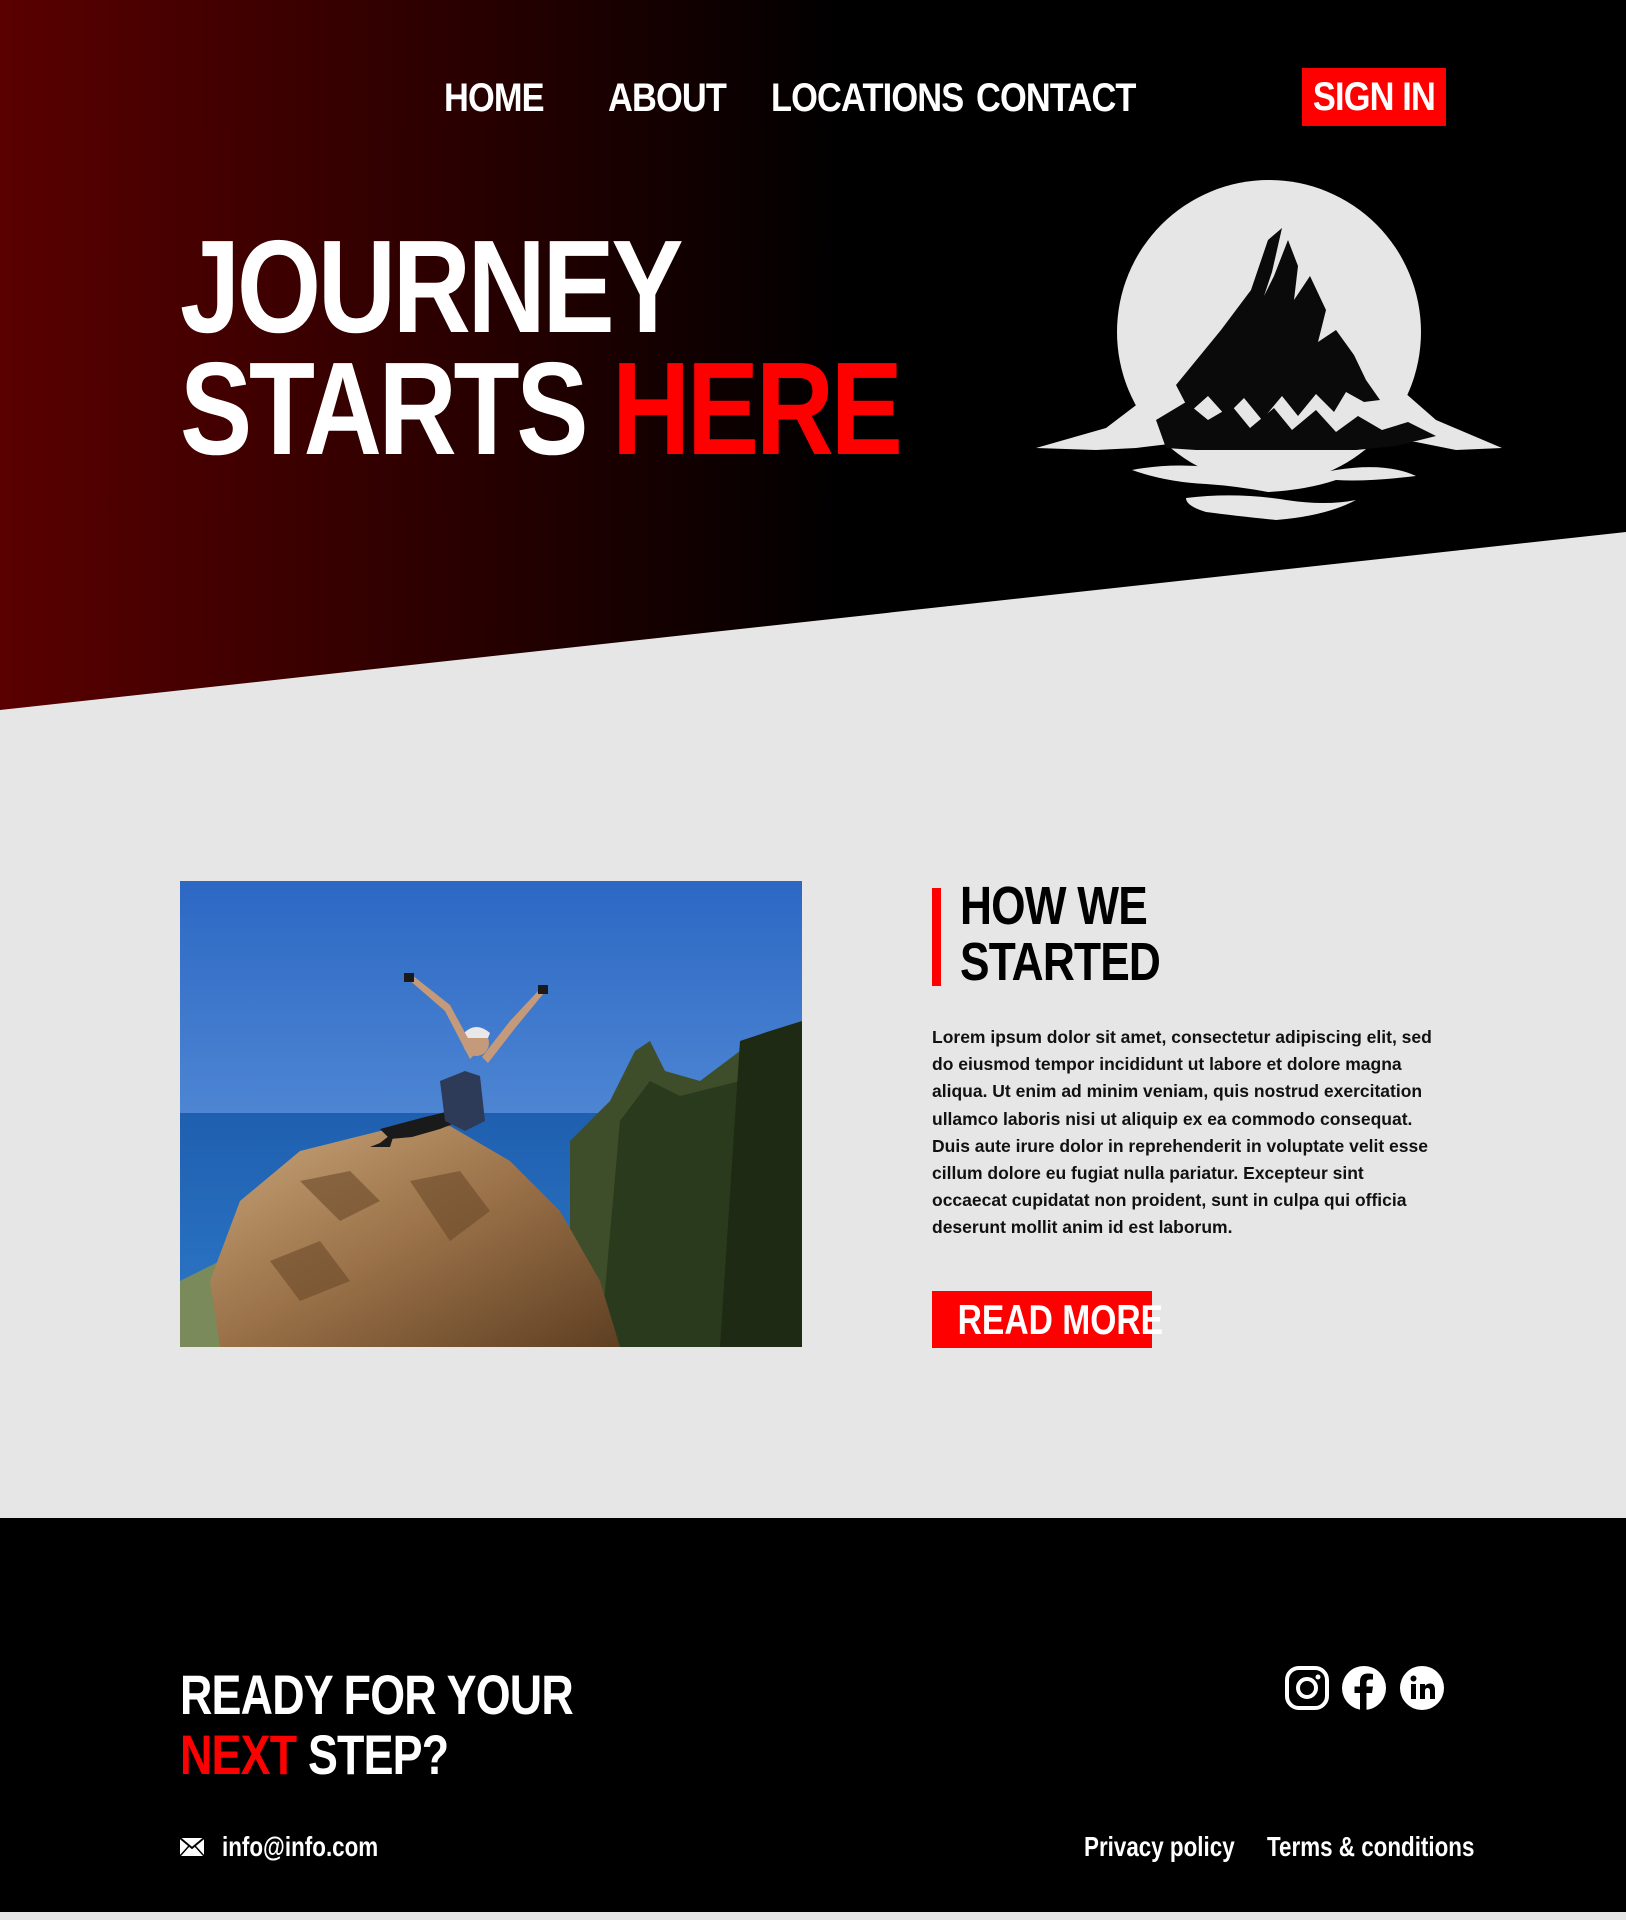 The height and width of the screenshot is (1920, 1626). Describe the element at coordinates (494, 98) in the screenshot. I see `nav-home: HOME` at that location.